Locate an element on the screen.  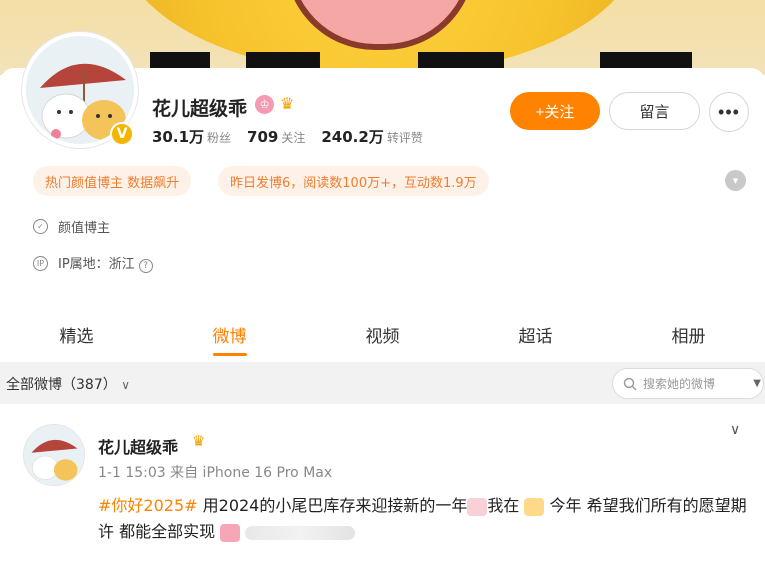
category-text: 颜值博主 is located at coordinates (84, 228).